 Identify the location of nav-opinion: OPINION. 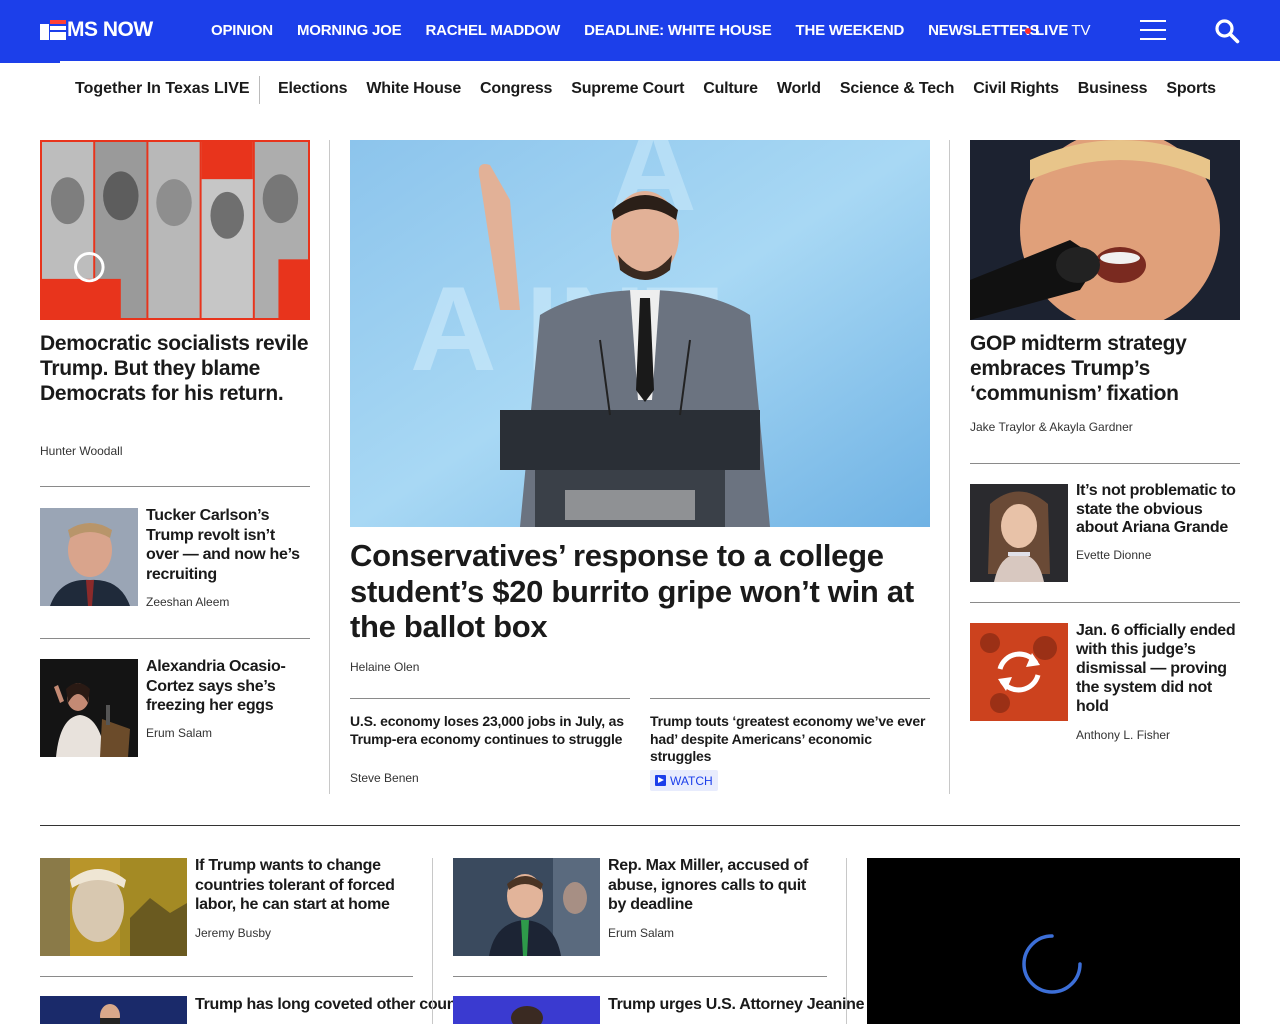
(242, 30).